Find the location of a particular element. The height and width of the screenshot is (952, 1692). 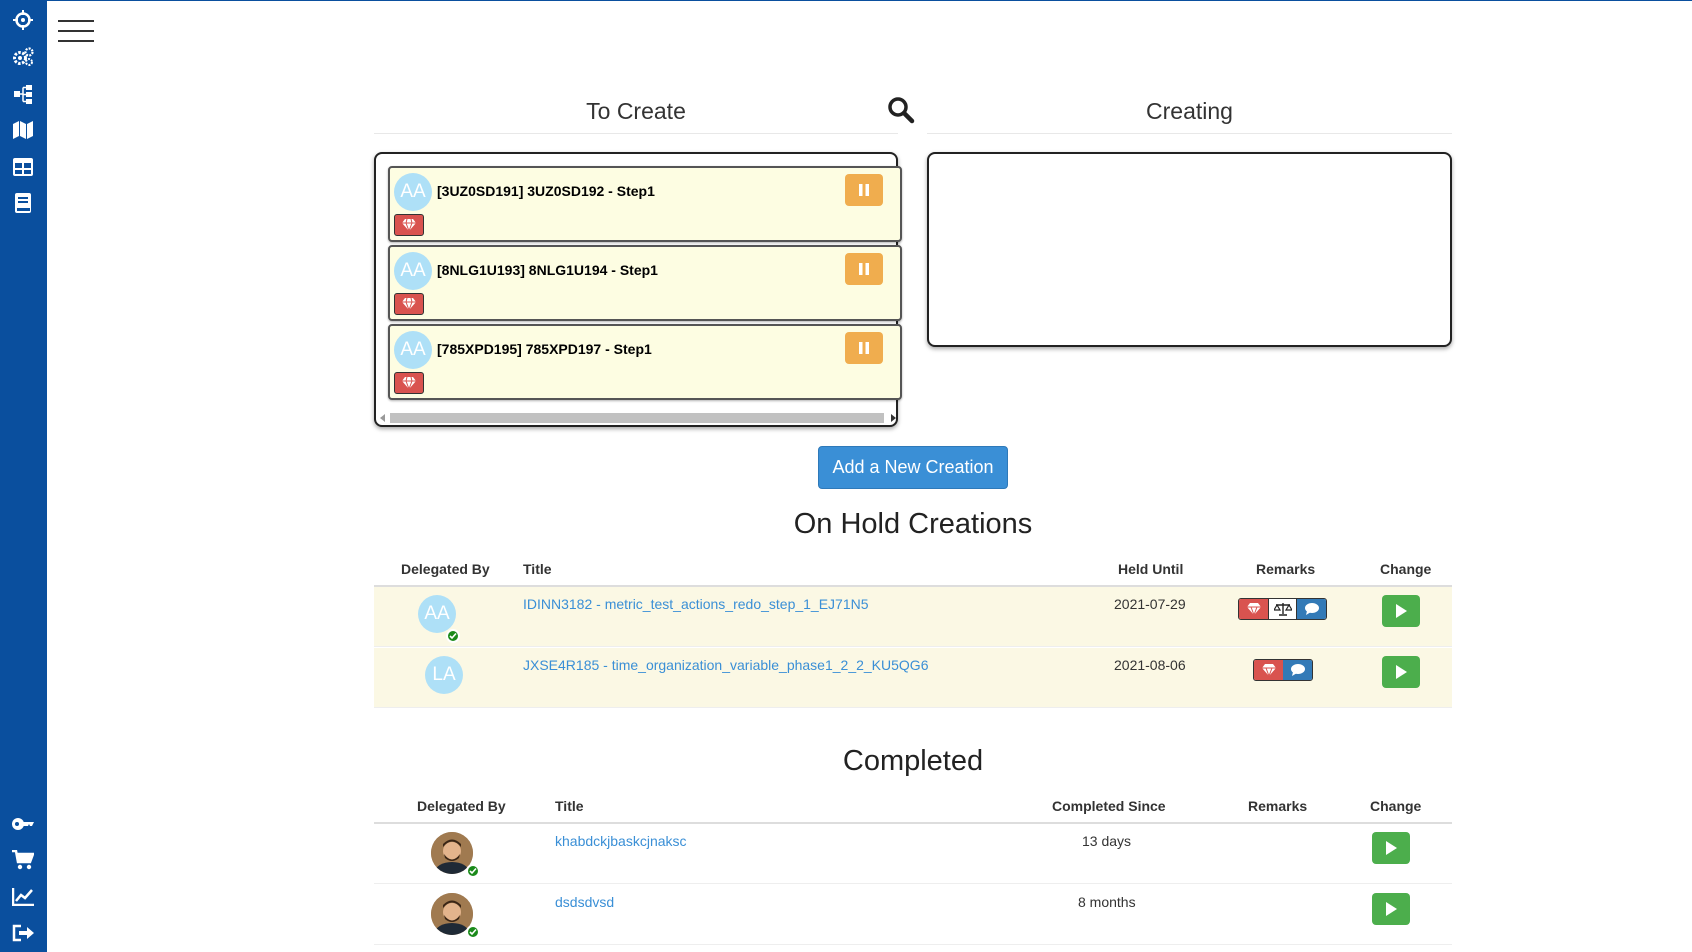

scroll-right-icon is located at coordinates (893, 418).